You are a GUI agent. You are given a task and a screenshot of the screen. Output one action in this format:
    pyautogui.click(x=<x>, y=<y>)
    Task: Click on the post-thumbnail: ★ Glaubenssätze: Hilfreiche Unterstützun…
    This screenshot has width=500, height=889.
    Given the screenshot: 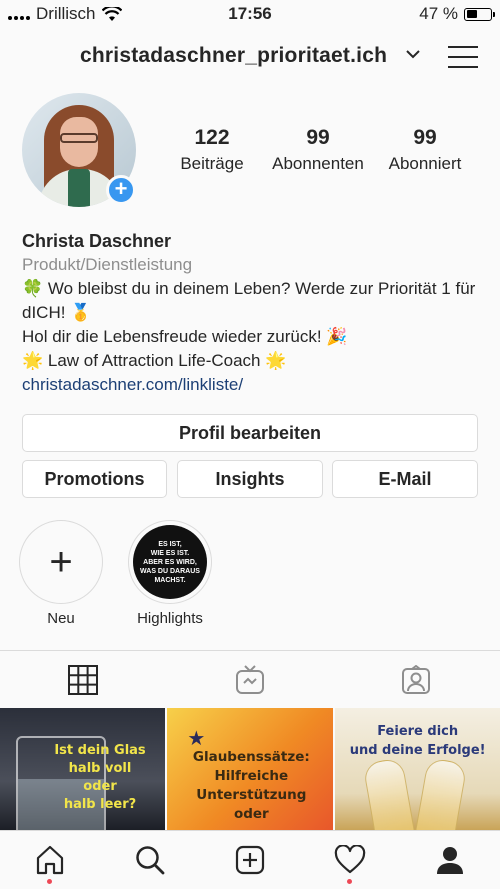 What is the action you would take?
    pyautogui.click(x=250, y=769)
    